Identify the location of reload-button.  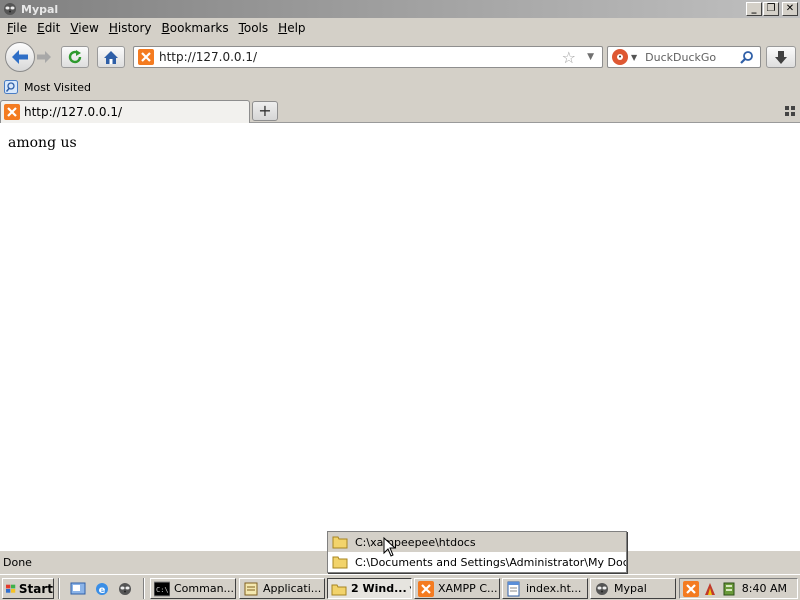
(75, 57).